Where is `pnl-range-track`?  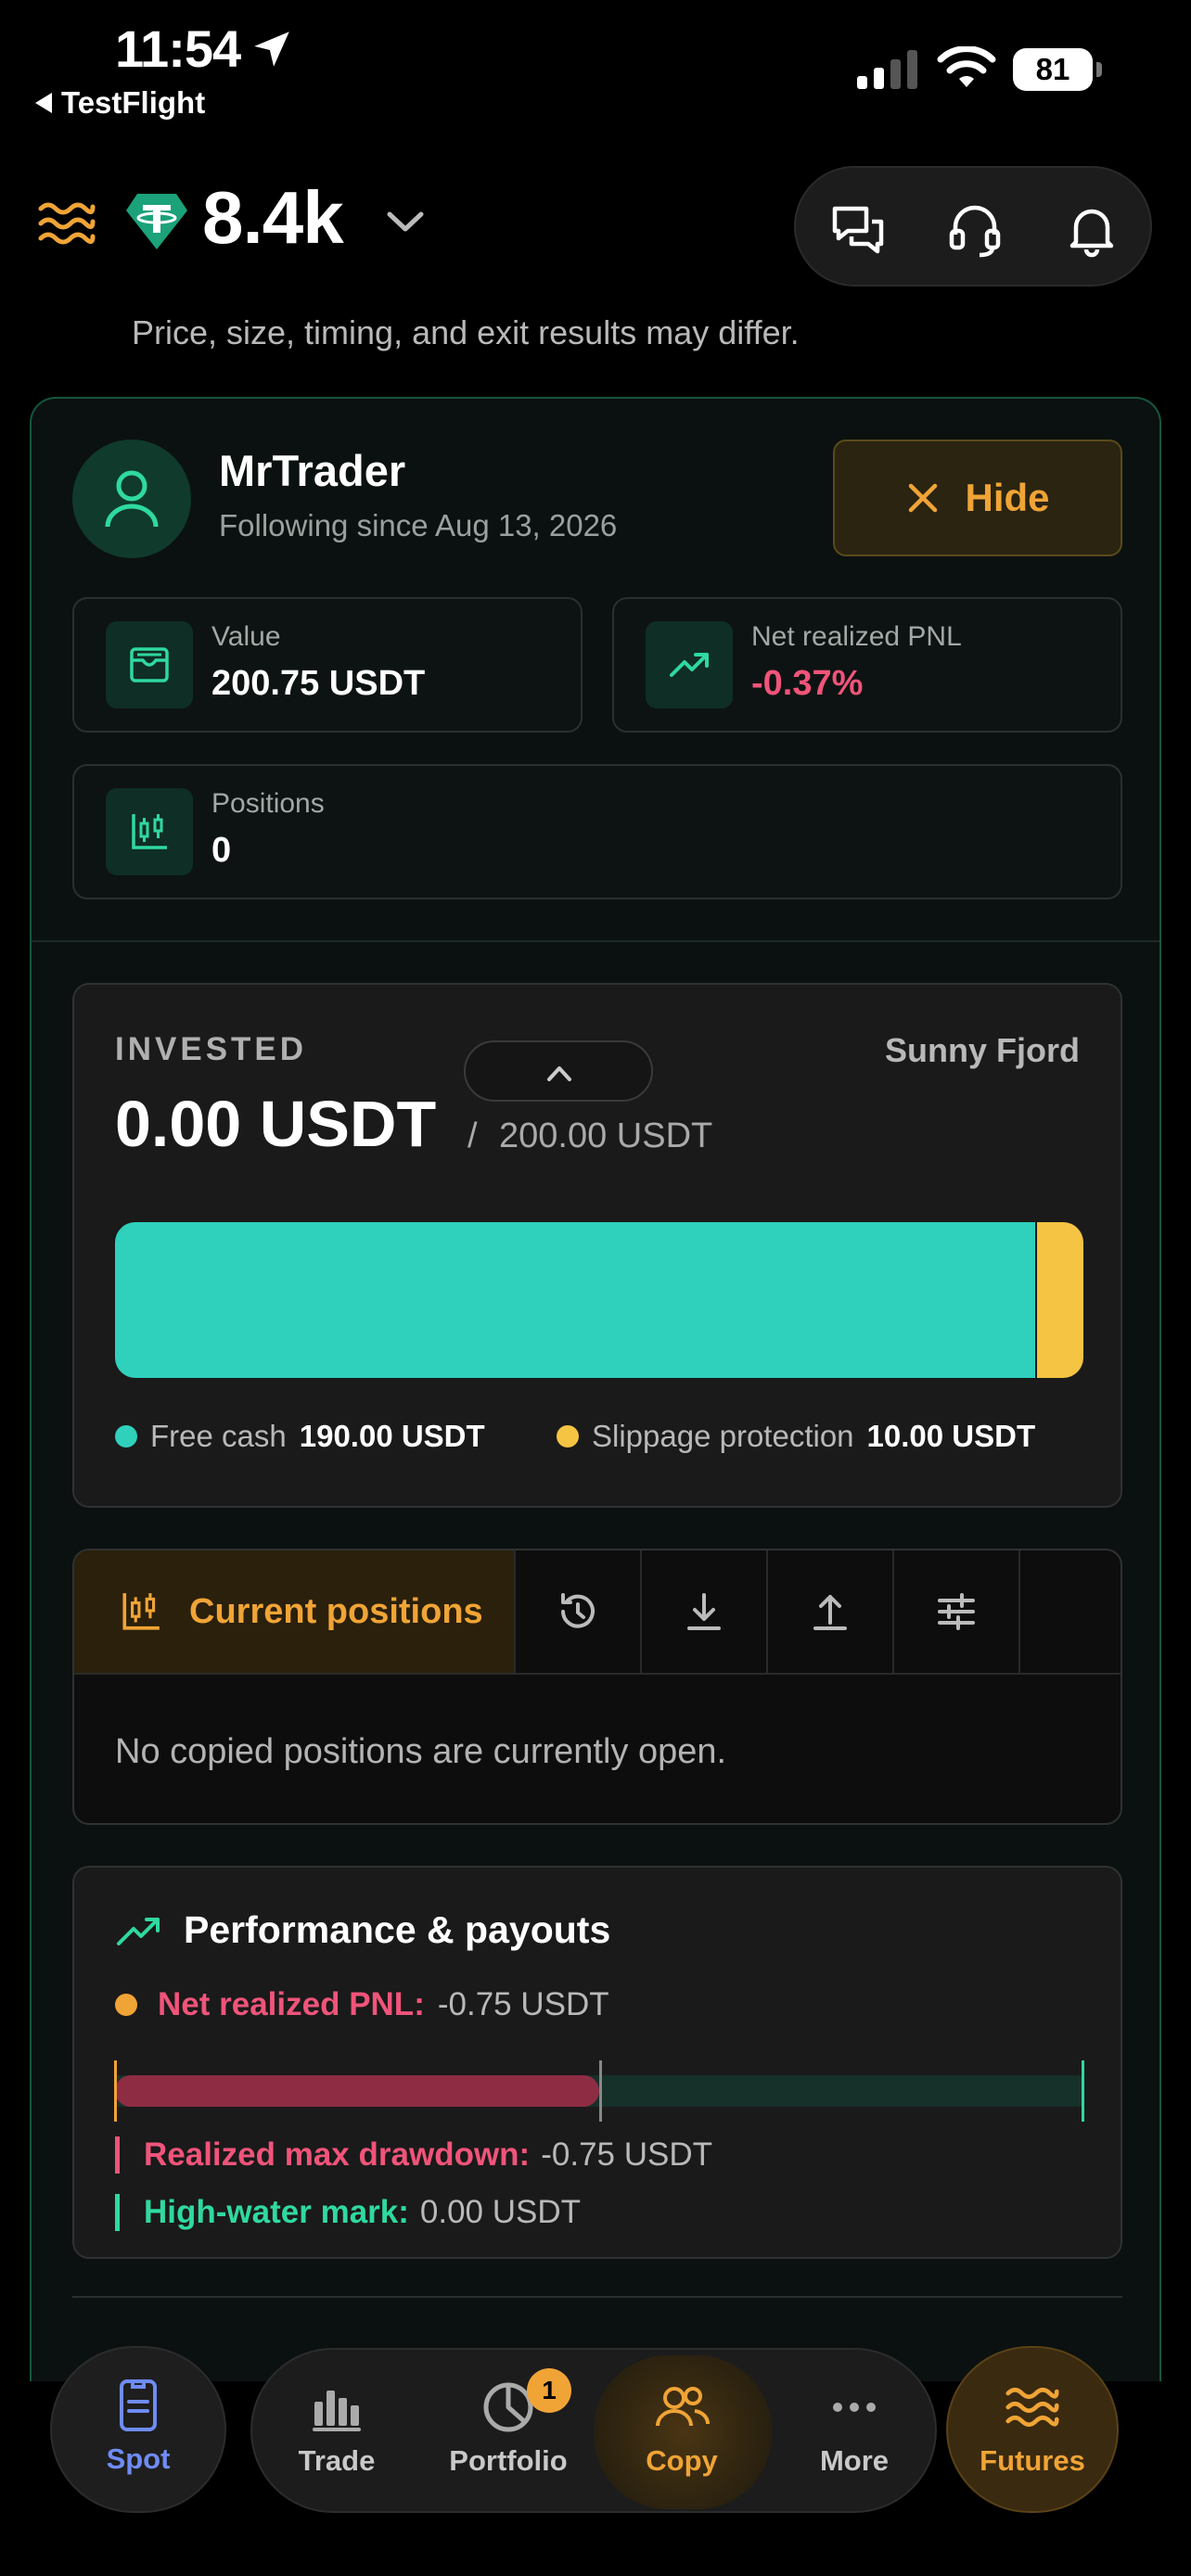
pnl-range-track is located at coordinates (599, 2091).